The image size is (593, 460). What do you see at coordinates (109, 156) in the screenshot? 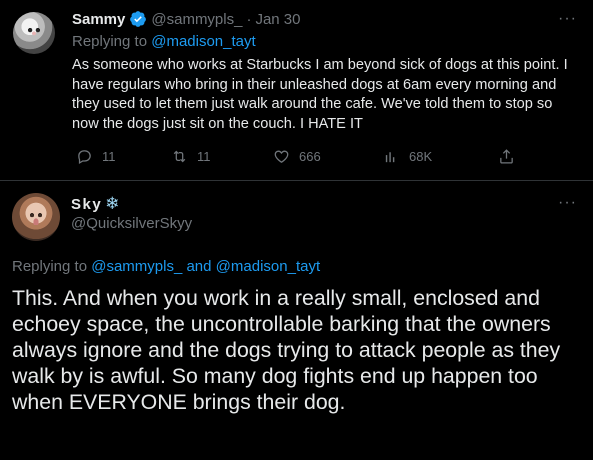
I see `reply-count: 11` at bounding box center [109, 156].